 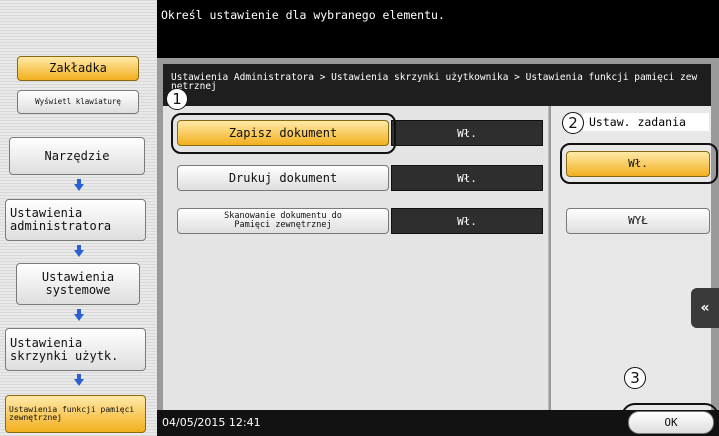 What do you see at coordinates (64, 349) in the screenshot?
I see `box-settings-label: Ustawienia skrzynki użytk.` at bounding box center [64, 349].